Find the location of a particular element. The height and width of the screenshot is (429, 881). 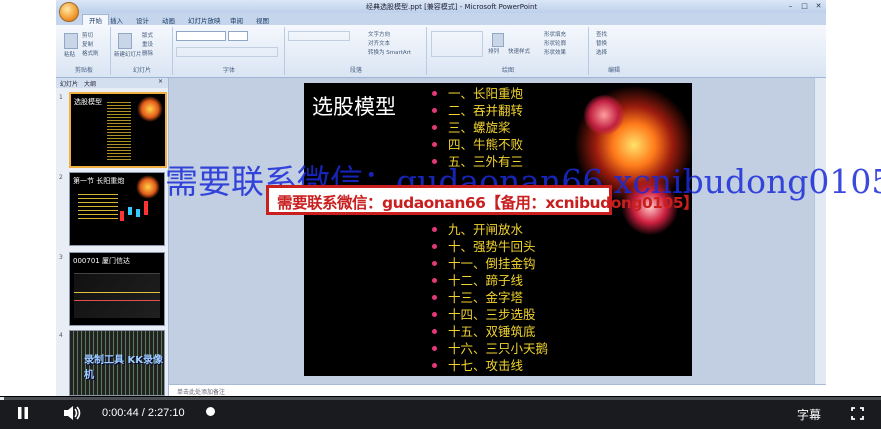

notes-placeholder: 单击此处添加备注 is located at coordinates (201, 392).